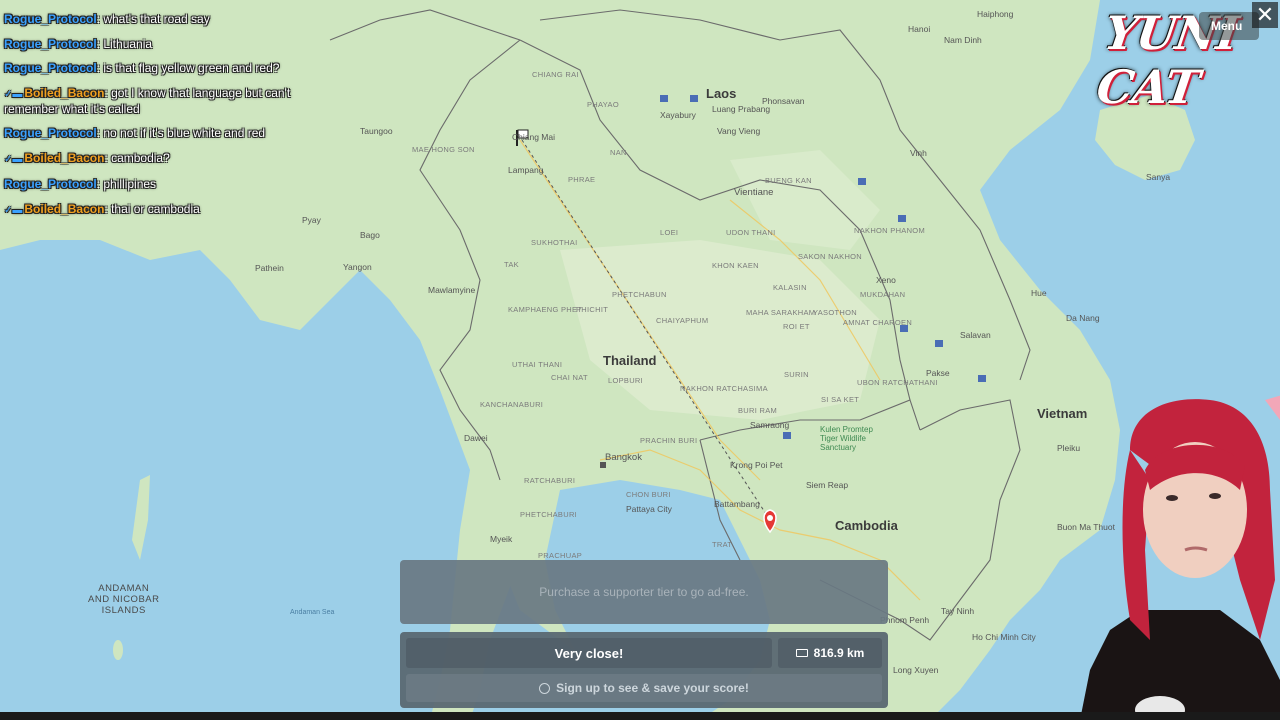  Describe the element at coordinates (501, 539) in the screenshot. I see `city-label: Myeik` at that location.